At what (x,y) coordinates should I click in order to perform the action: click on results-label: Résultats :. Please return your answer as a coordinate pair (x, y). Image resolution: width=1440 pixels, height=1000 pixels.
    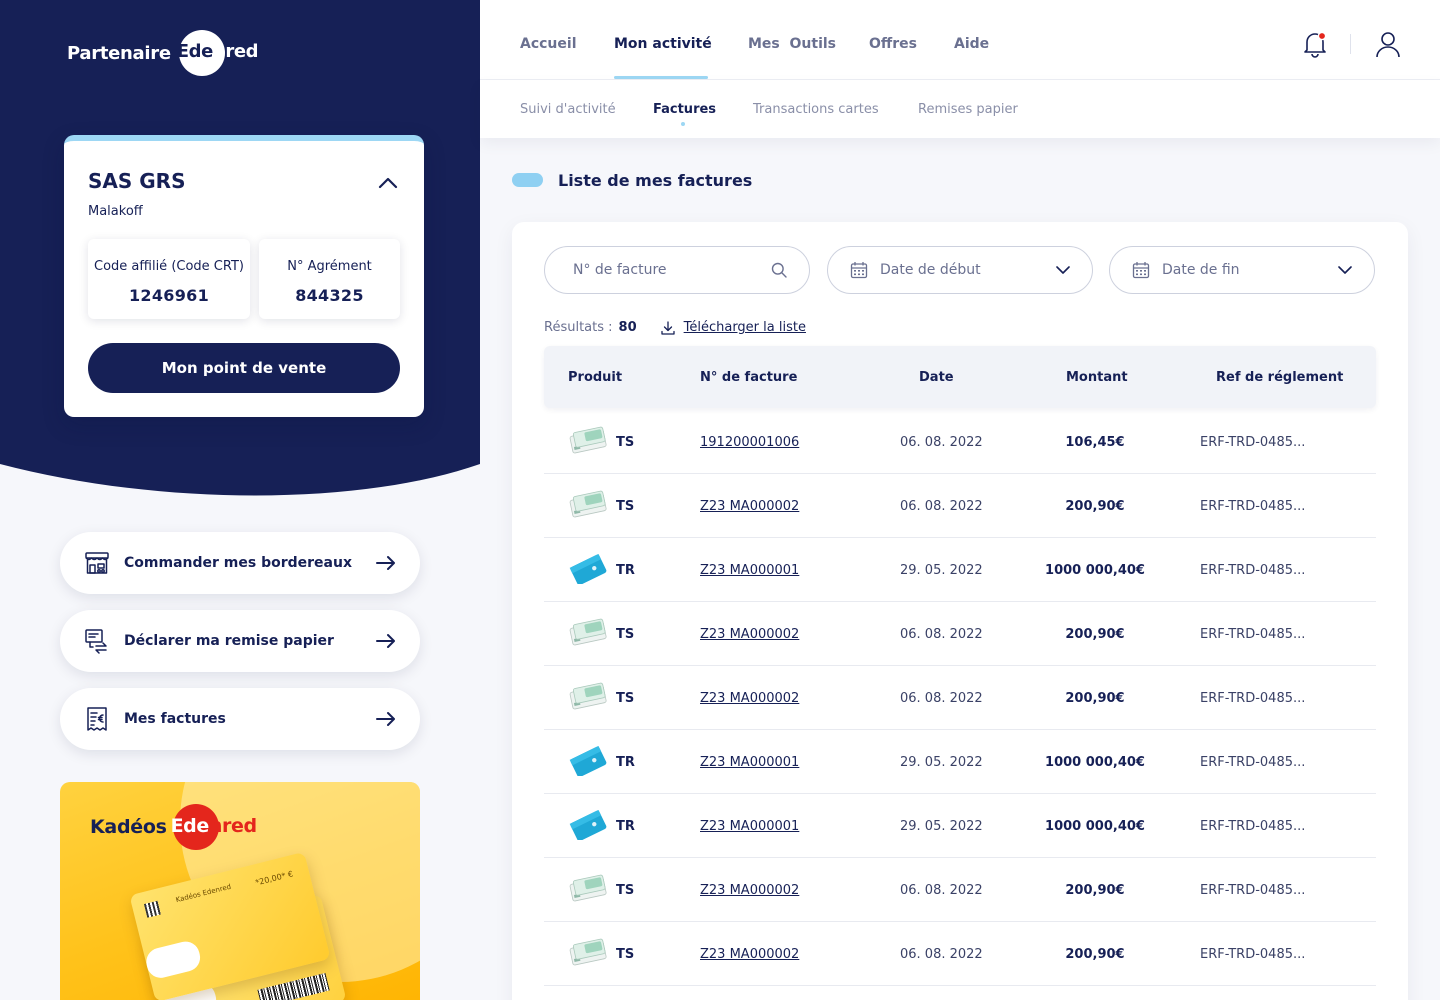
    Looking at the image, I should click on (578, 327).